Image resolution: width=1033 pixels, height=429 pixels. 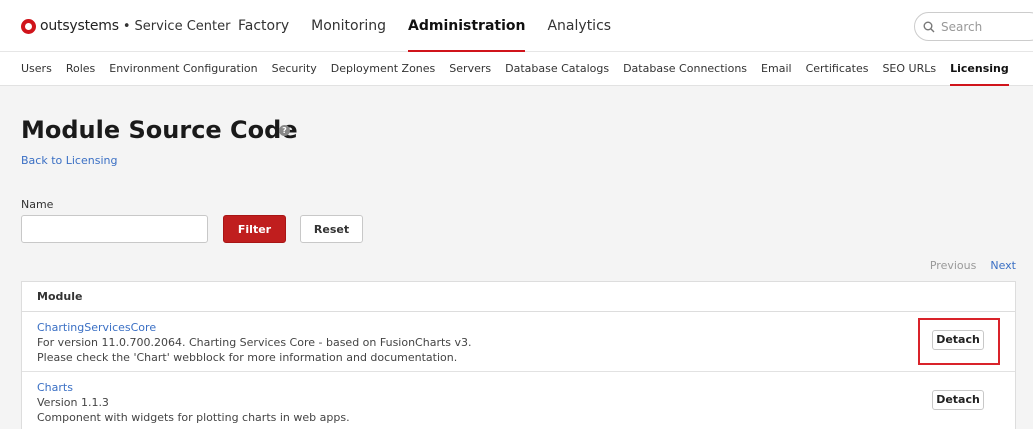 What do you see at coordinates (986, 26) in the screenshot?
I see `search-input` at bounding box center [986, 26].